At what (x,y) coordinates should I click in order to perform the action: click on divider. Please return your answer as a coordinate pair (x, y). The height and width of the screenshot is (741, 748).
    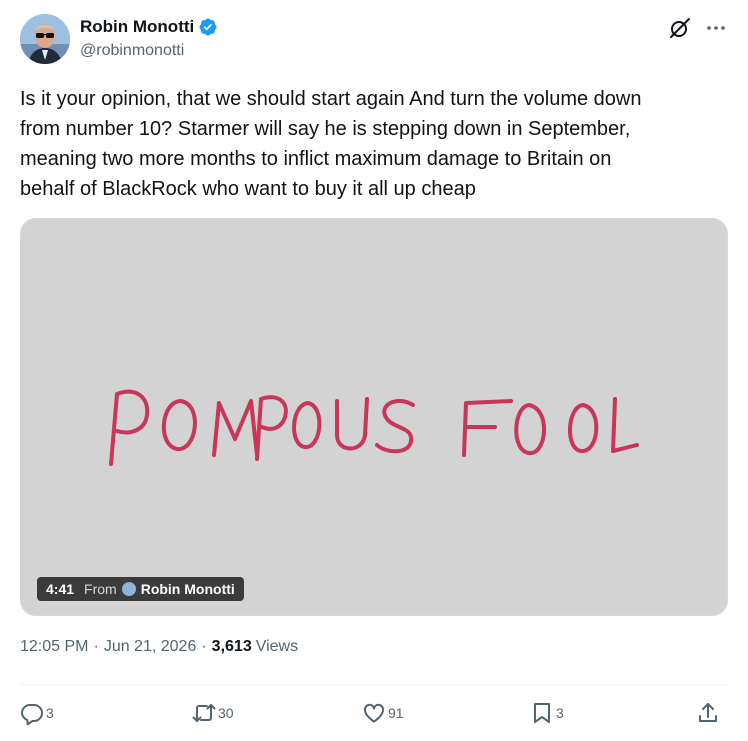
    Looking at the image, I should click on (374, 684).